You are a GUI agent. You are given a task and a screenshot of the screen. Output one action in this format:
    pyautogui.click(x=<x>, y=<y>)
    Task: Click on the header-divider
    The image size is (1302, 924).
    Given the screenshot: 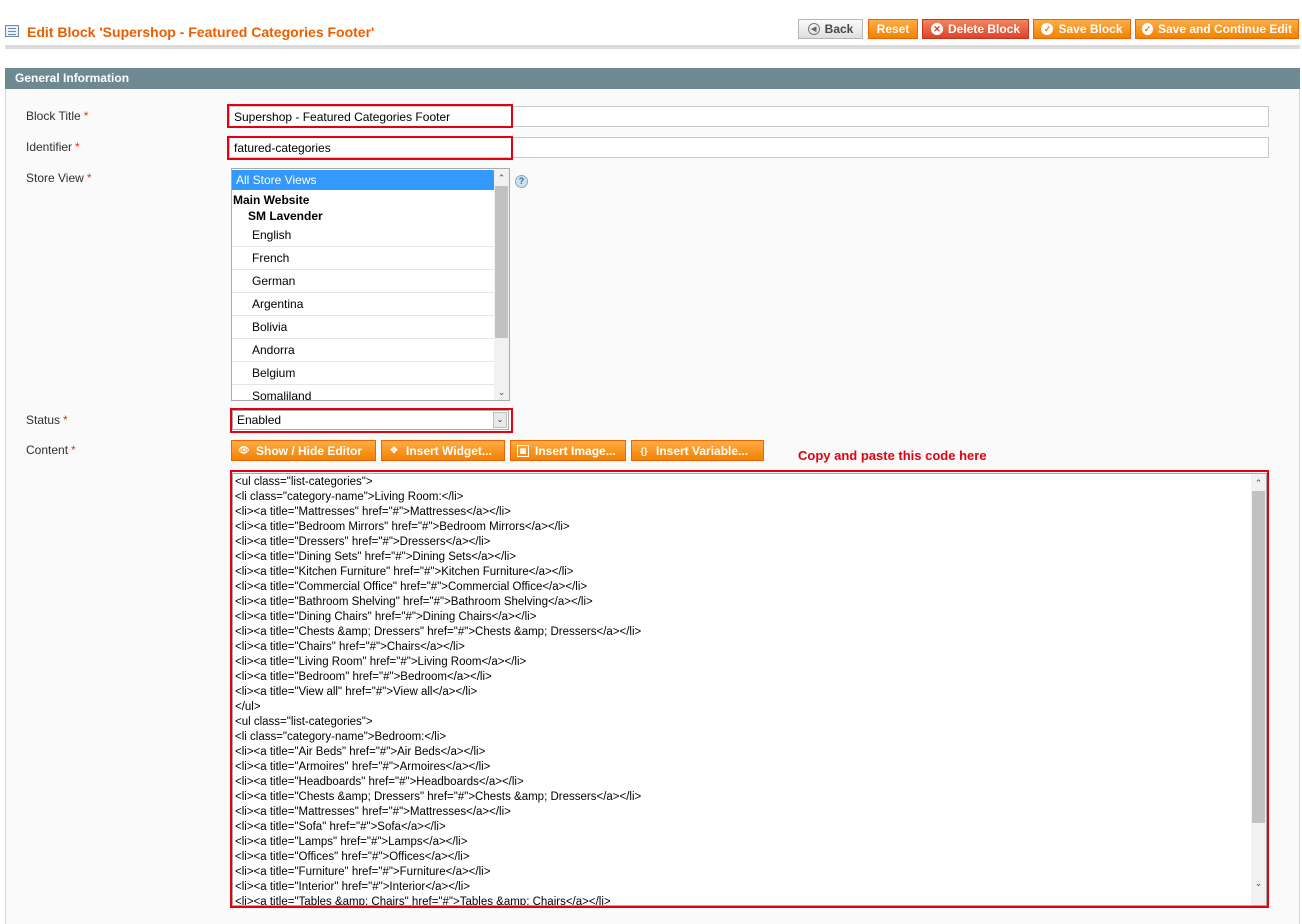 What is the action you would take?
    pyautogui.click(x=652, y=47)
    